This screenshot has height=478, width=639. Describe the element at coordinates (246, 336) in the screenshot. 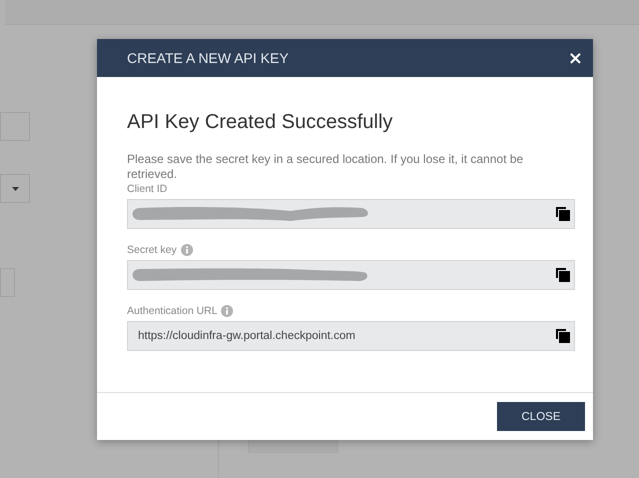

I see `field-value: https://cloudinfra-gw.portal.checkpoint.com` at that location.